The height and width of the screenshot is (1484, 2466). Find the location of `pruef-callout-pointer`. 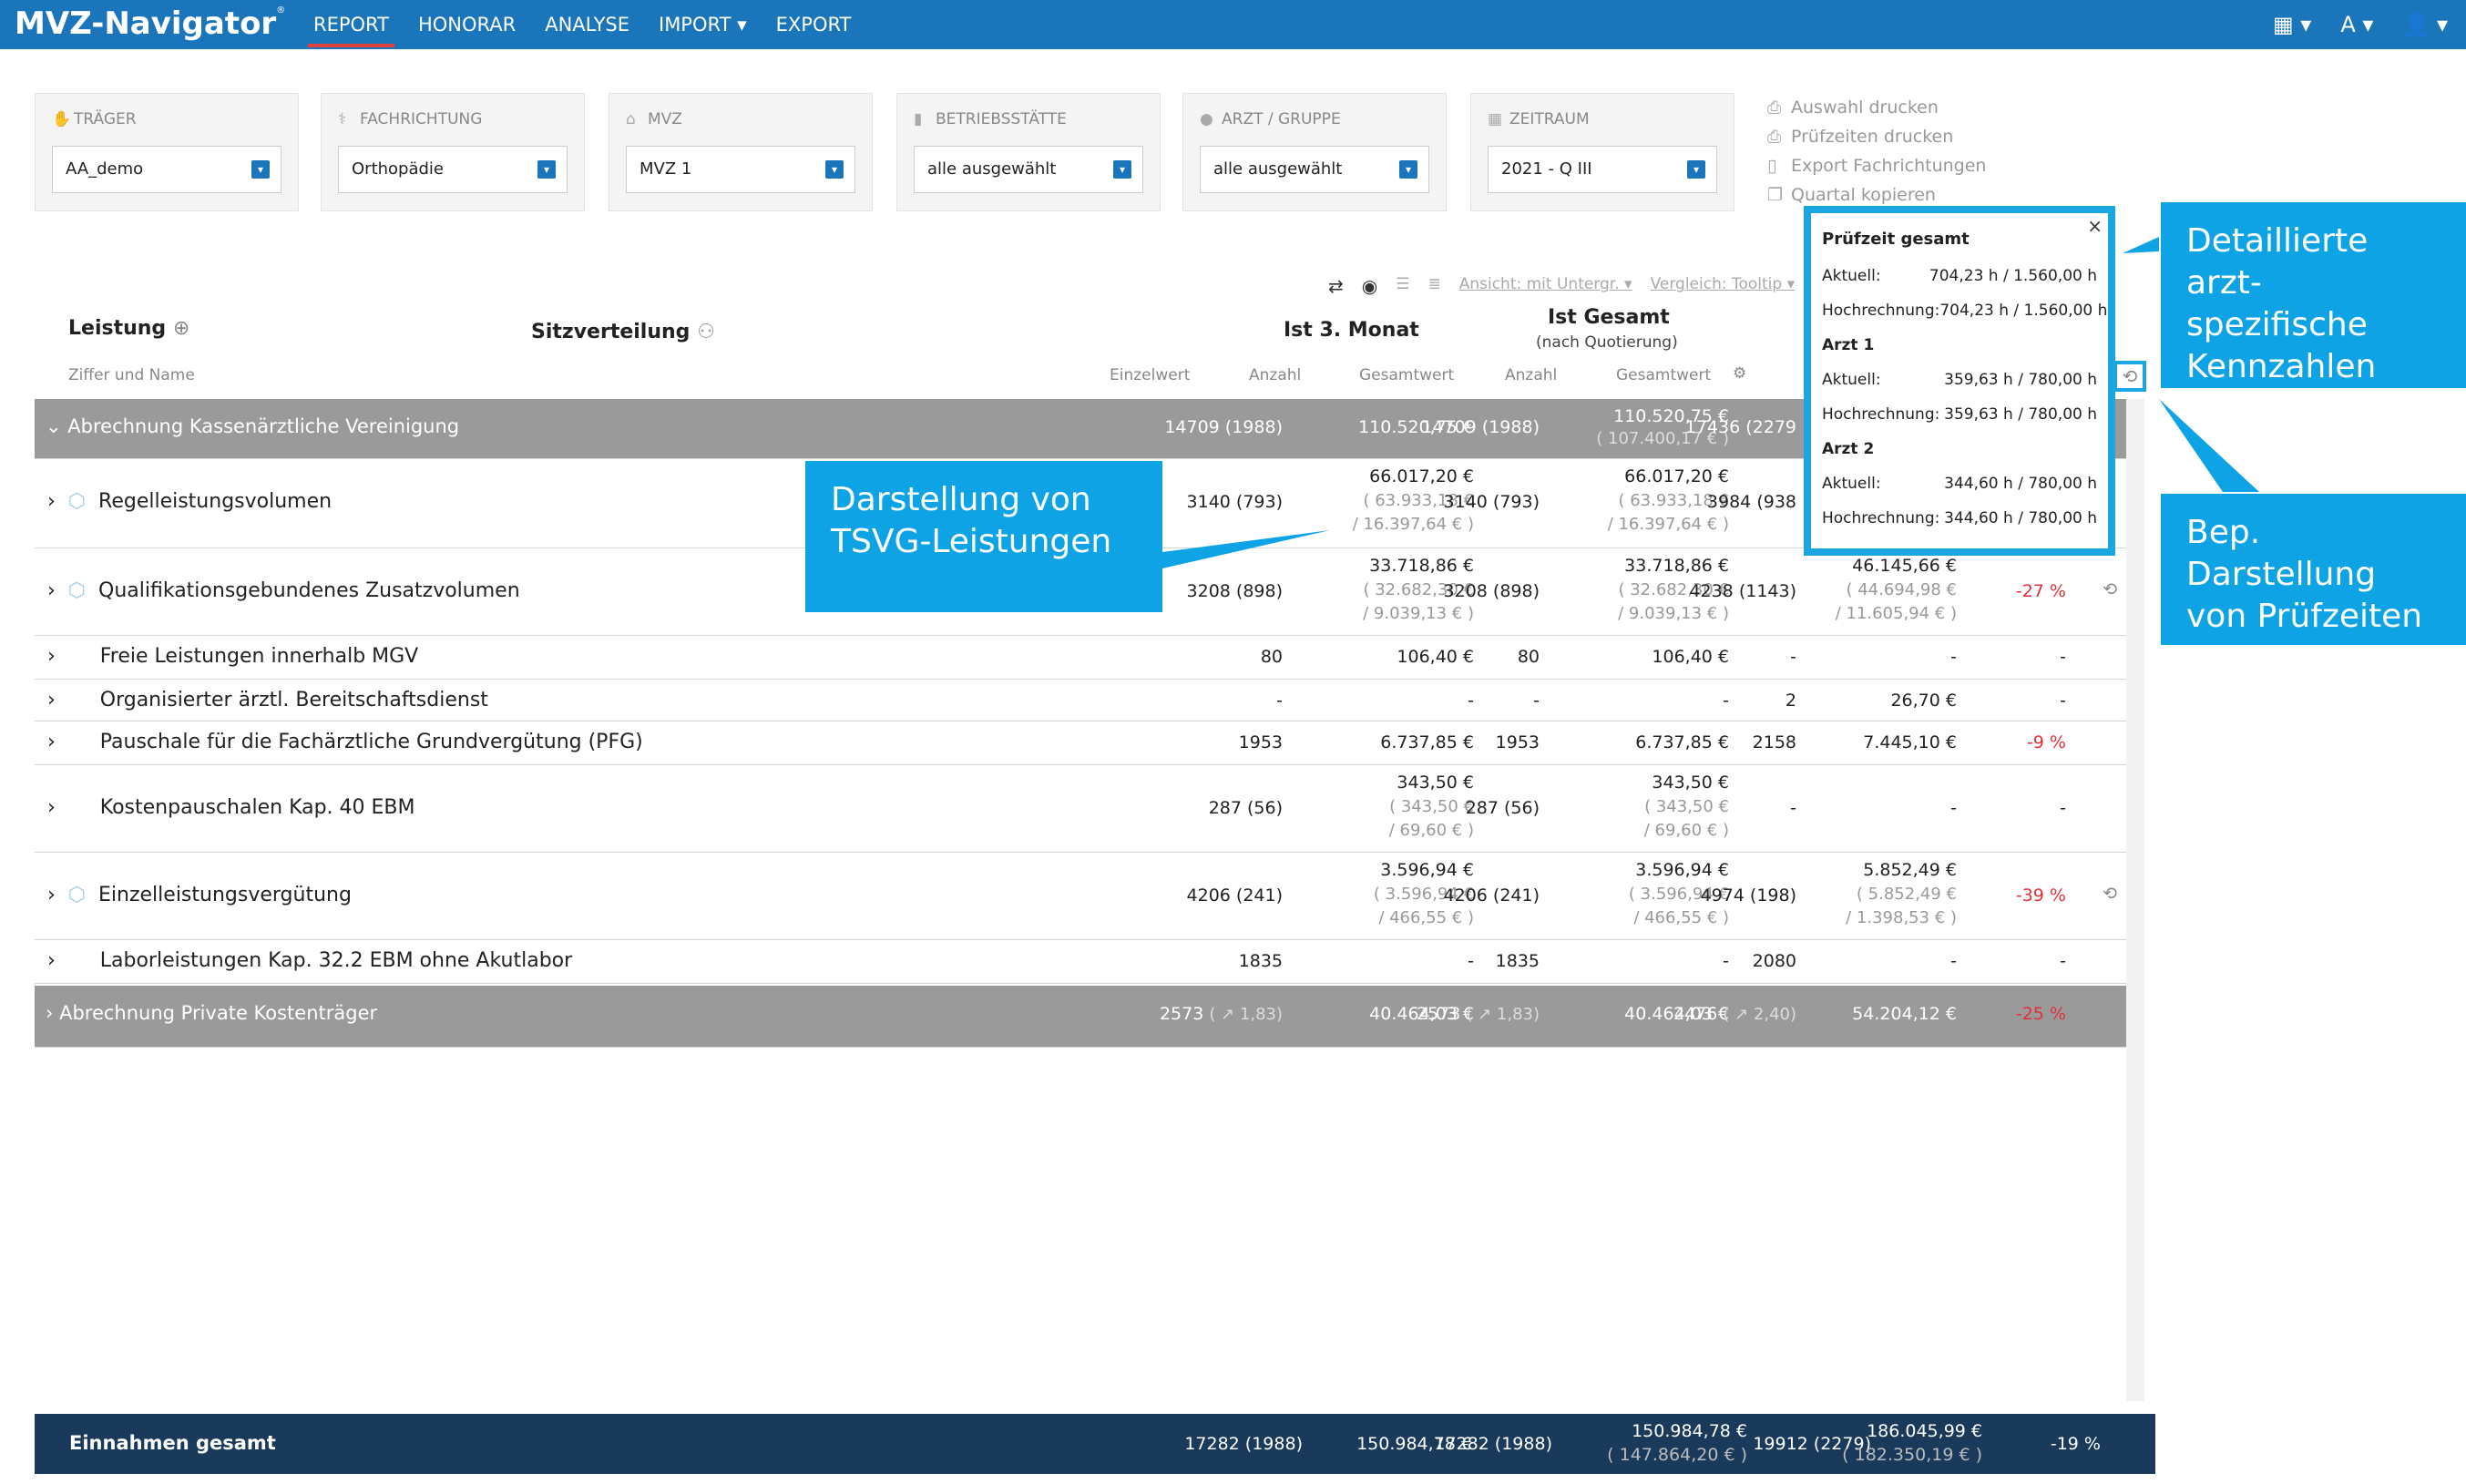

pruef-callout-pointer is located at coordinates (2209, 445).